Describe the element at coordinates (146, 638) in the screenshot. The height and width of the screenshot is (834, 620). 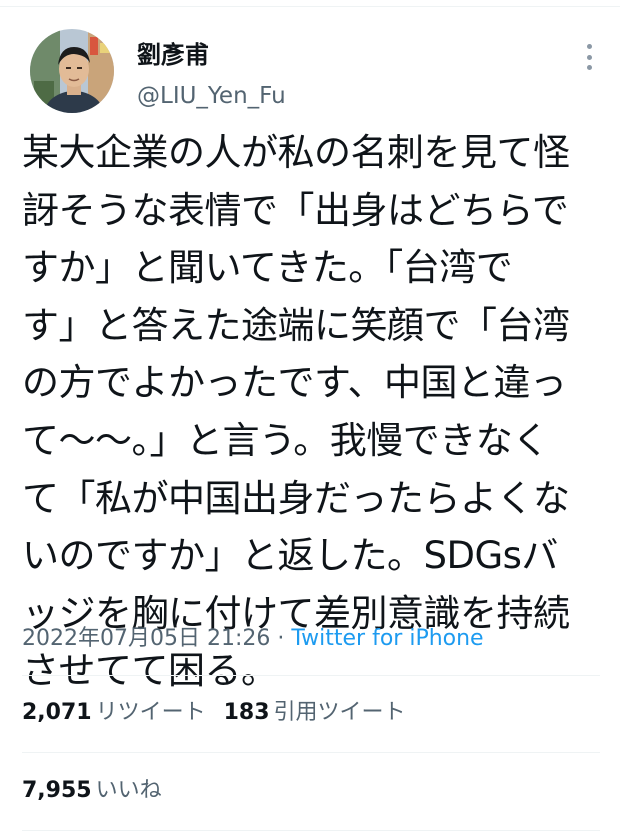
I see `tweet-timestamp: 2022年07月05日 21:26` at that location.